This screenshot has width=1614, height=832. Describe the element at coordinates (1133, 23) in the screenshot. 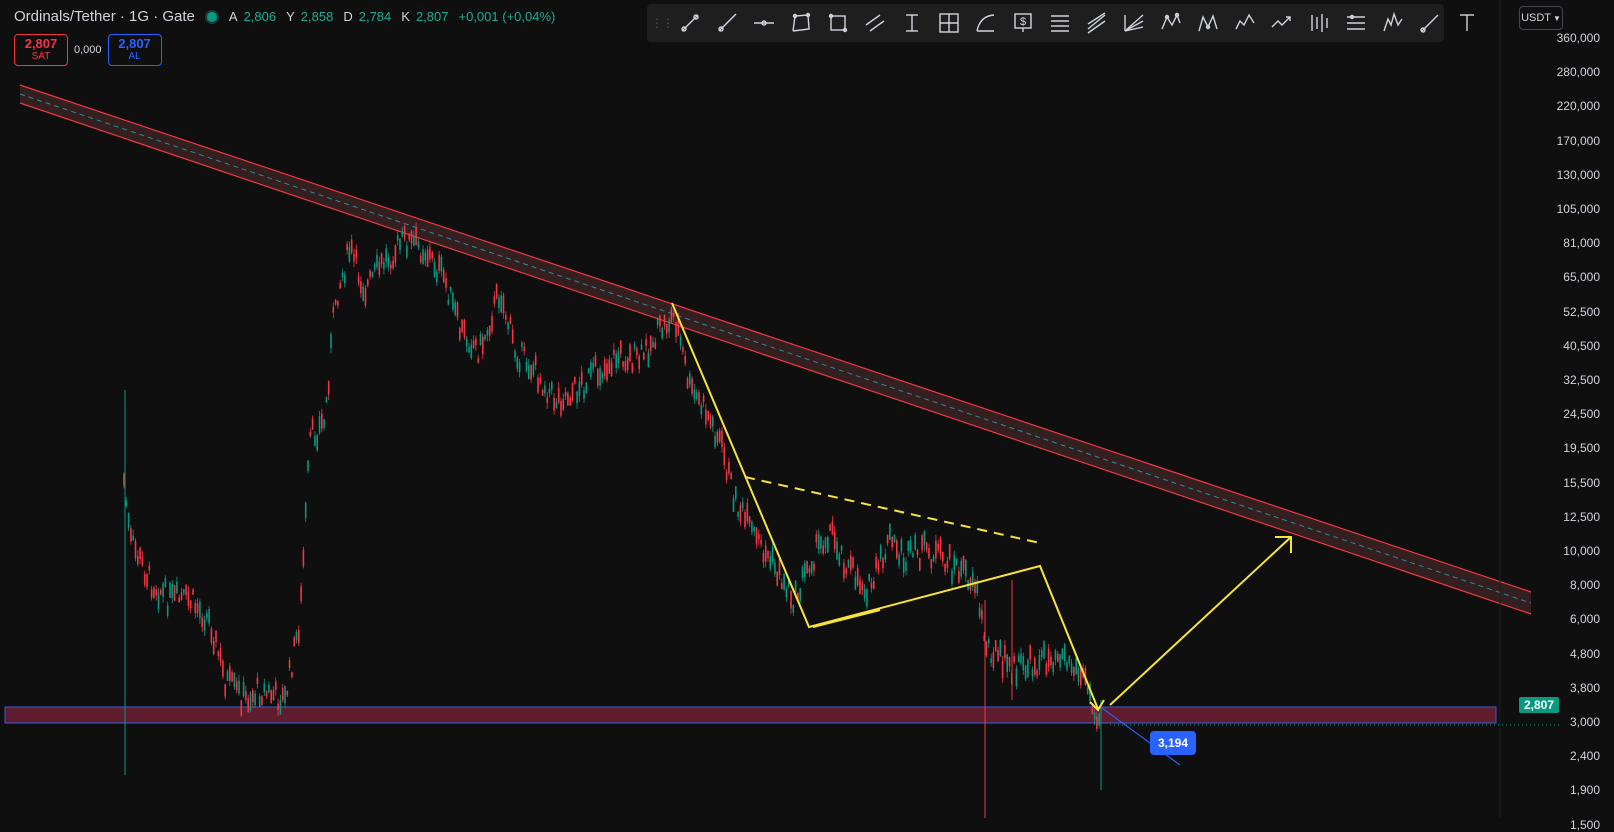

I see `gann-fan-icon` at that location.